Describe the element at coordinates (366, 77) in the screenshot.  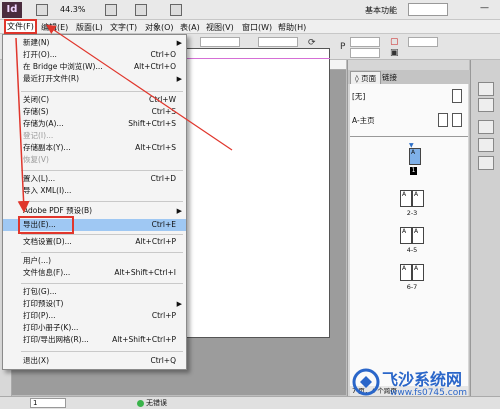
I see `tab-pages: ◊ 页面` at that location.